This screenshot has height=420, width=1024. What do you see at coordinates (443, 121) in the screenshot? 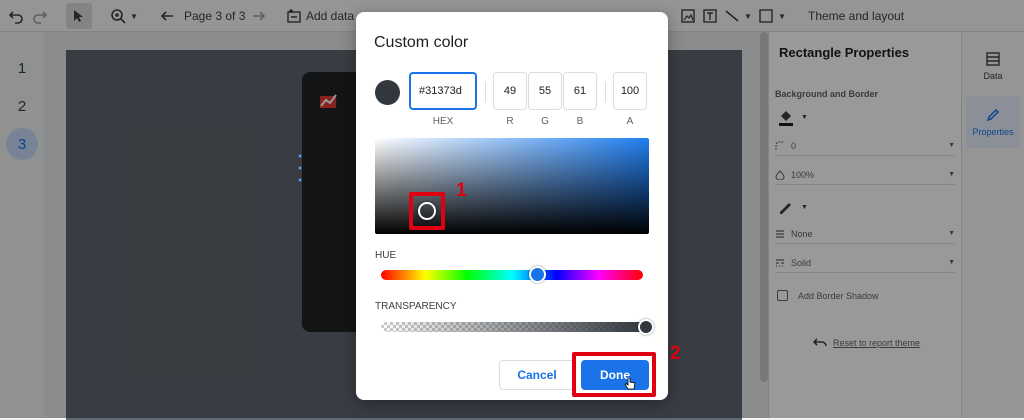
I see `hex-label: HEX` at bounding box center [443, 121].